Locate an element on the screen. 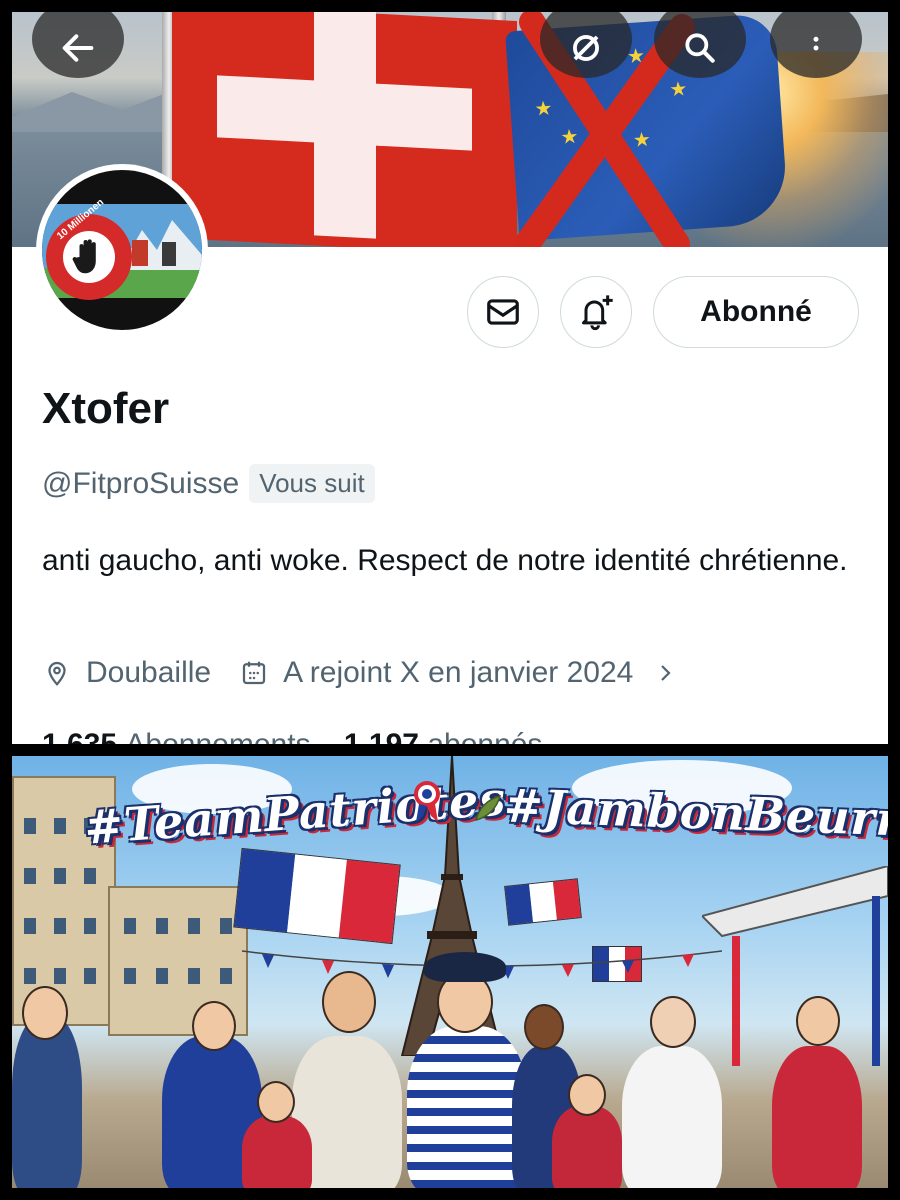 Image resolution: width=900 pixels, height=1200 pixels. repost-icon is located at coordinates (586, 48).